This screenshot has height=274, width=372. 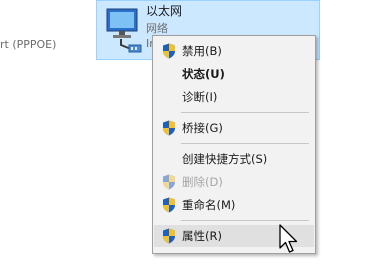 I want to click on adapter-name: 以太网, so click(x=164, y=11).